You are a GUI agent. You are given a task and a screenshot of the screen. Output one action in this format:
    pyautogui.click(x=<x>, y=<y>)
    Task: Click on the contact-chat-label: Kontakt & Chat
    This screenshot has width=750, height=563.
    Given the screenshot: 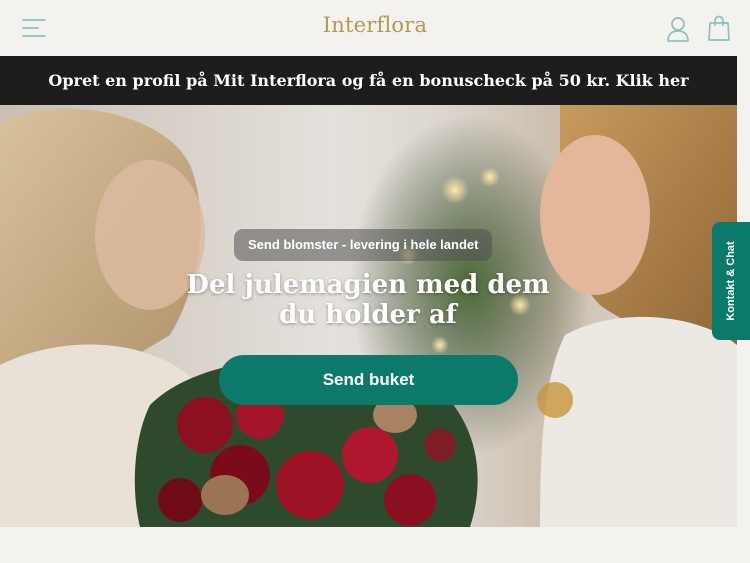 What is the action you would take?
    pyautogui.click(x=731, y=281)
    